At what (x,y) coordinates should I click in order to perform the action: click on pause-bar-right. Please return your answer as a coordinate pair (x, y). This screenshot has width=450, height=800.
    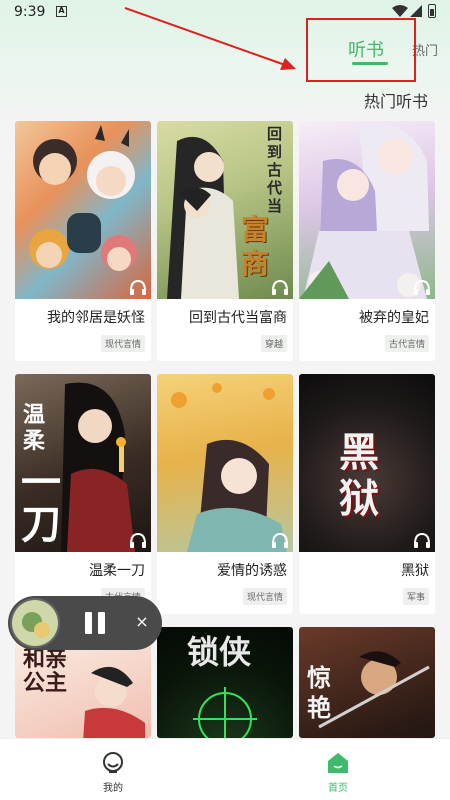
    Looking at the image, I should click on (101, 623).